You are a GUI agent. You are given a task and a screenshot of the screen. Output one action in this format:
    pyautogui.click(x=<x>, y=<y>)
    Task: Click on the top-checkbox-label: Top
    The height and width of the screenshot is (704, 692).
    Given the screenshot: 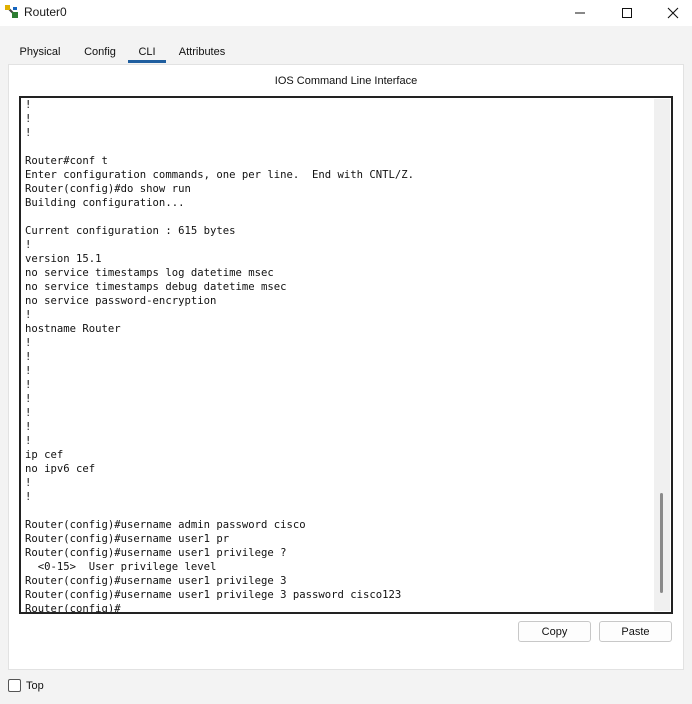 What is the action you would take?
    pyautogui.click(x=35, y=686)
    